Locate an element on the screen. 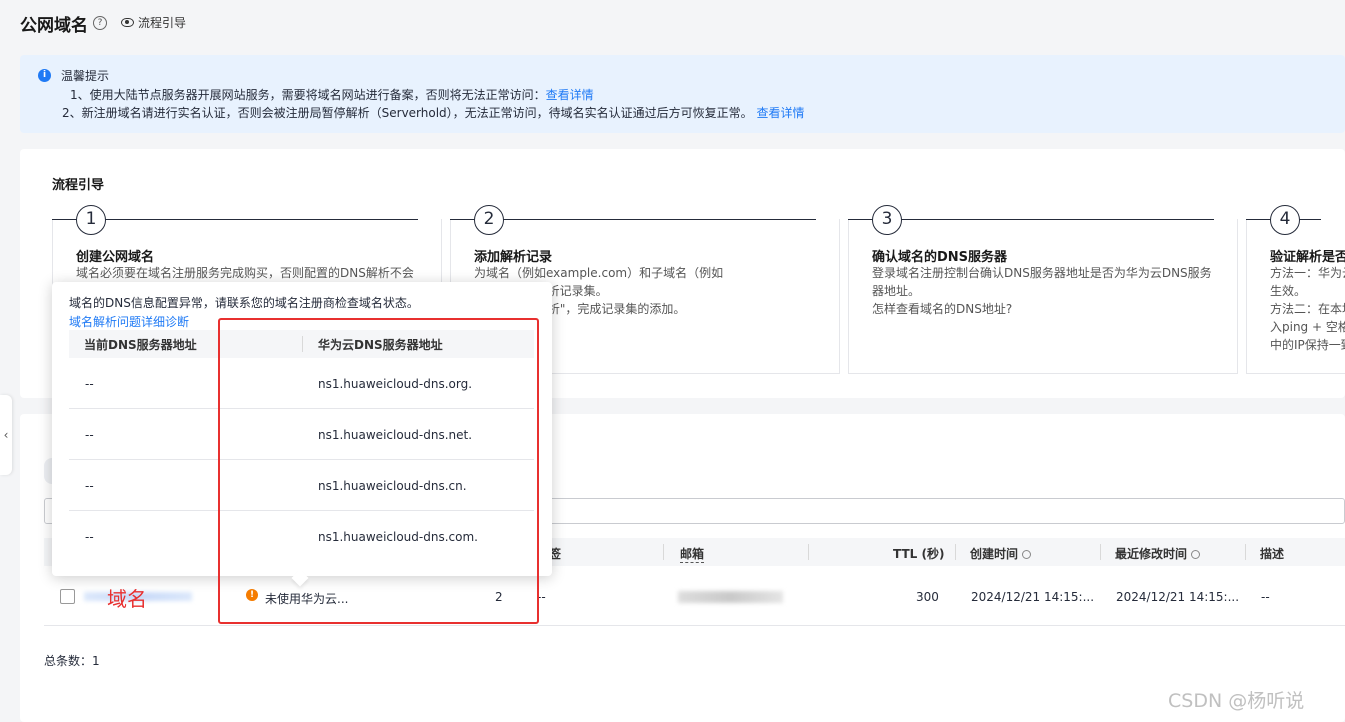 The width and height of the screenshot is (1345, 722). step-4-desc-2: 生效。 is located at coordinates (1288, 291).